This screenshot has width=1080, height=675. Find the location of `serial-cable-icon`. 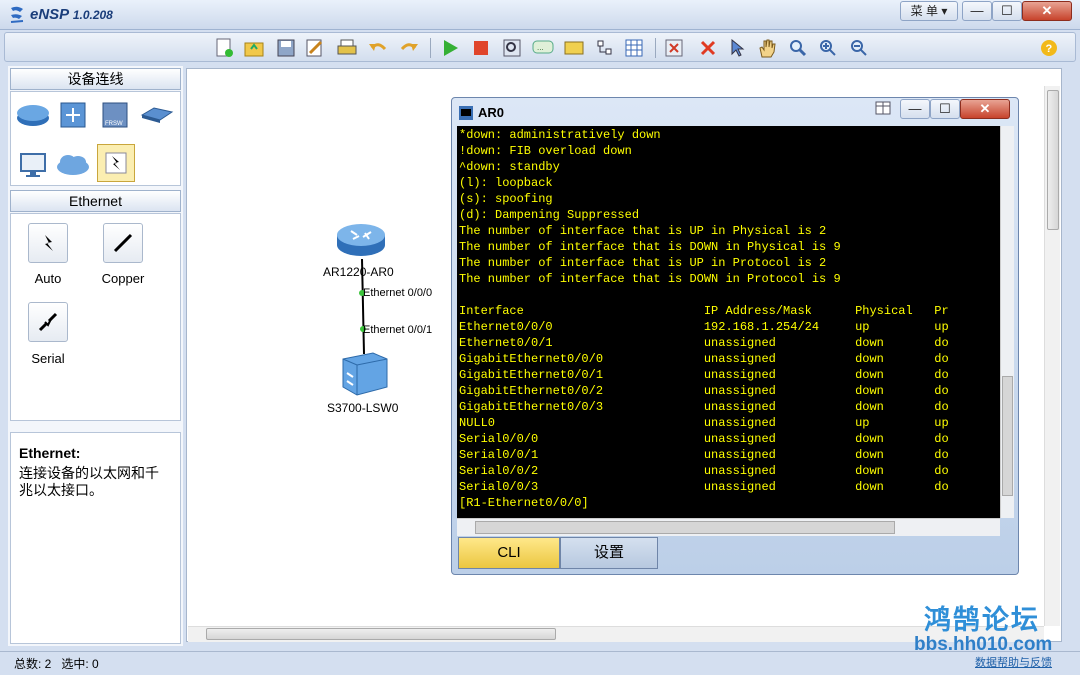

serial-cable-icon is located at coordinates (48, 322).